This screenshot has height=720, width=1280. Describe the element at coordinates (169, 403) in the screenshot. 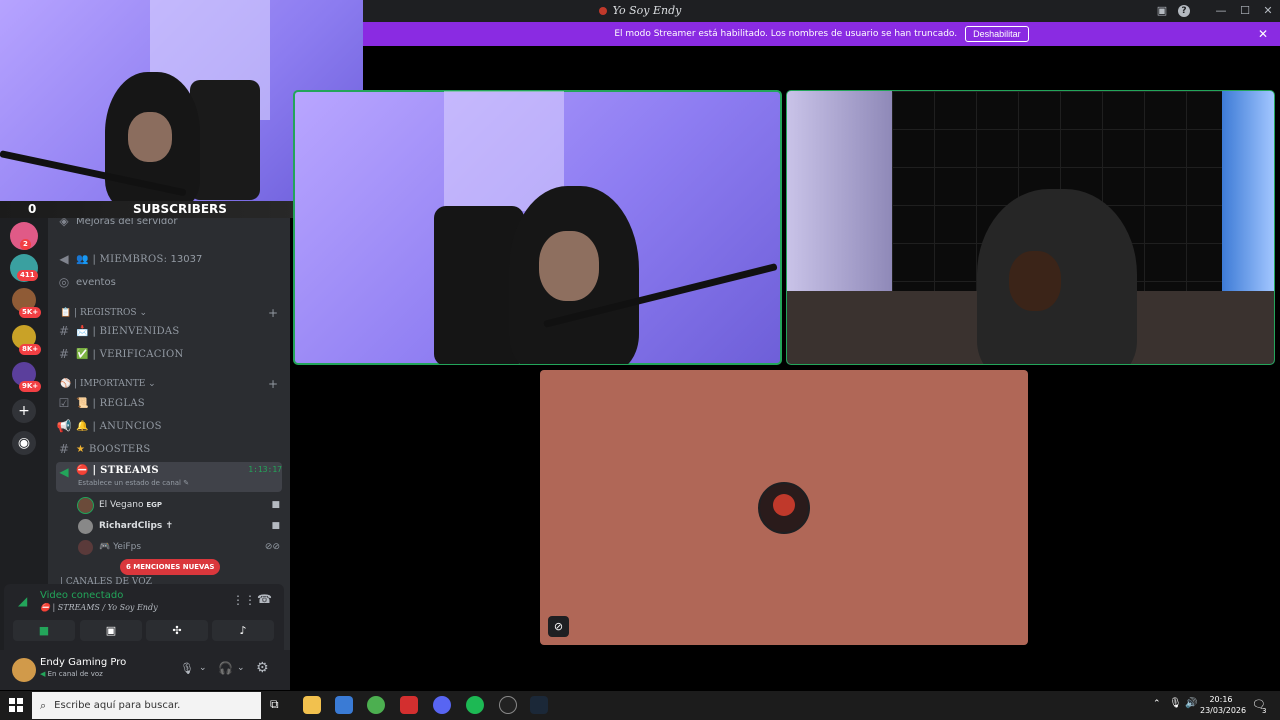

I see `channel-reglas: ☑ 📜 | REGLAS` at that location.